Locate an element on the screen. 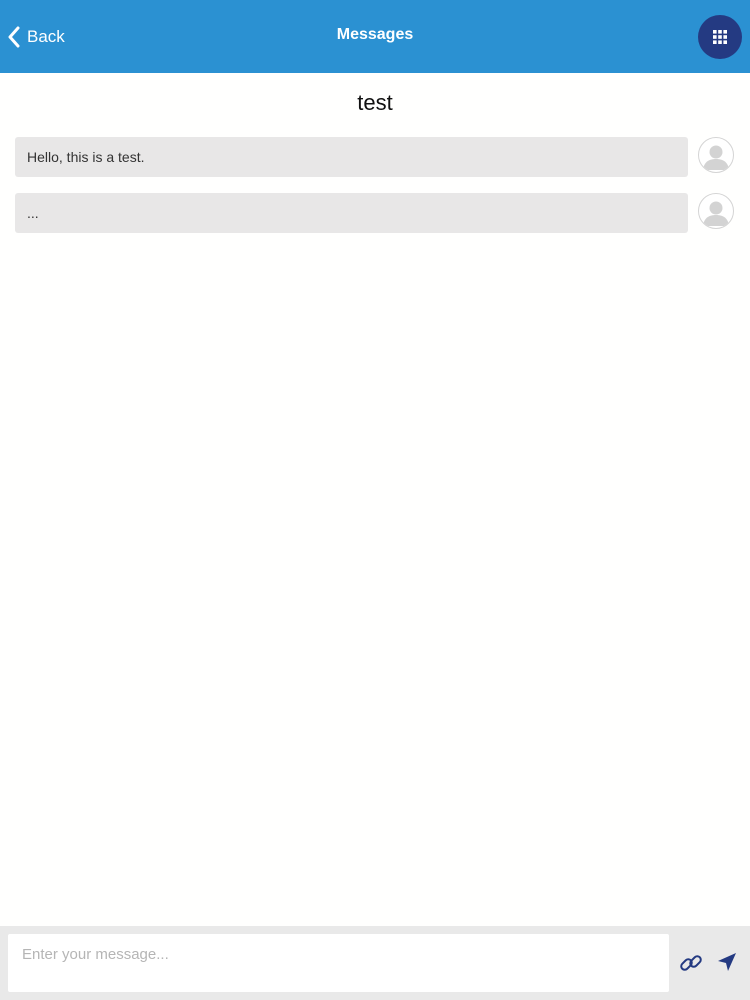  send-button is located at coordinates (727, 962).